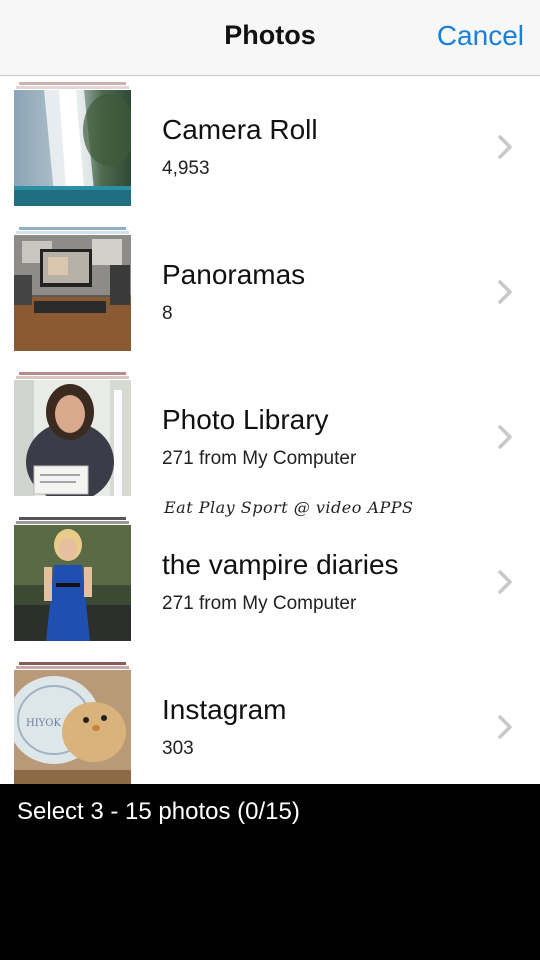  I want to click on album-title: Panoramas, so click(234, 274).